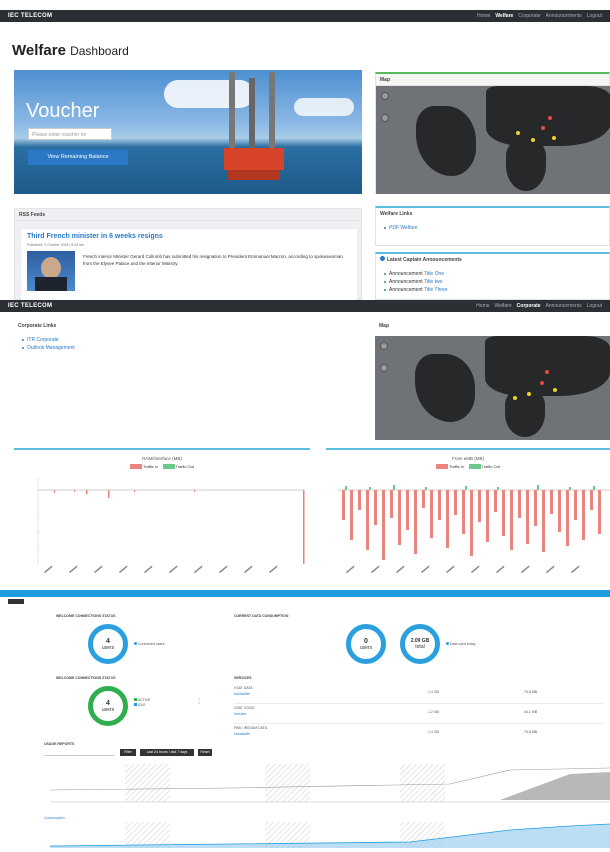 The height and width of the screenshot is (852, 610). I want to click on welfare-links-panel: Welfare Links PDF Welfare, so click(492, 226).